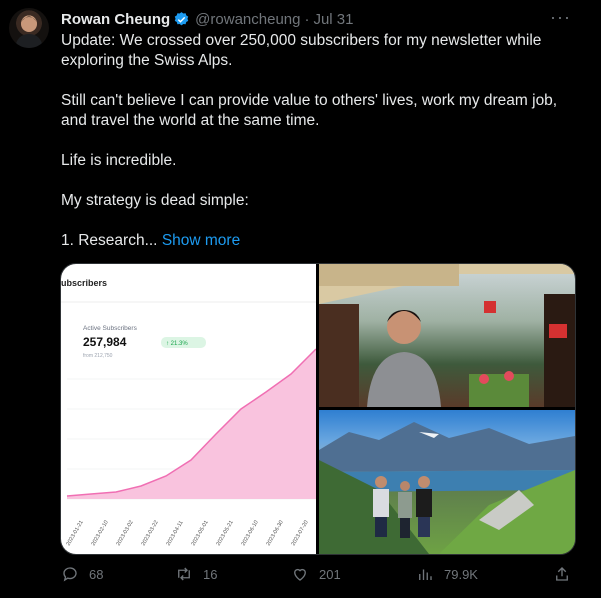 The height and width of the screenshot is (598, 601). What do you see at coordinates (177, 344) in the screenshot?
I see `growth-badge: ↑ 21.3%` at bounding box center [177, 344].